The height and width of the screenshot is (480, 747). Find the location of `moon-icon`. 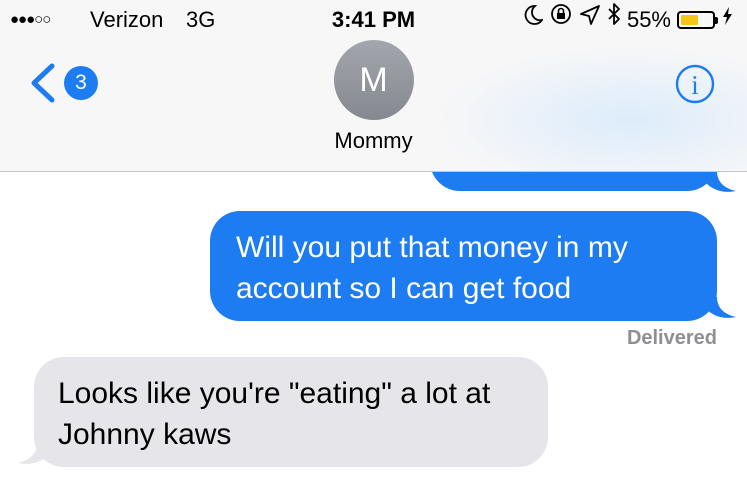

moon-icon is located at coordinates (534, 20).